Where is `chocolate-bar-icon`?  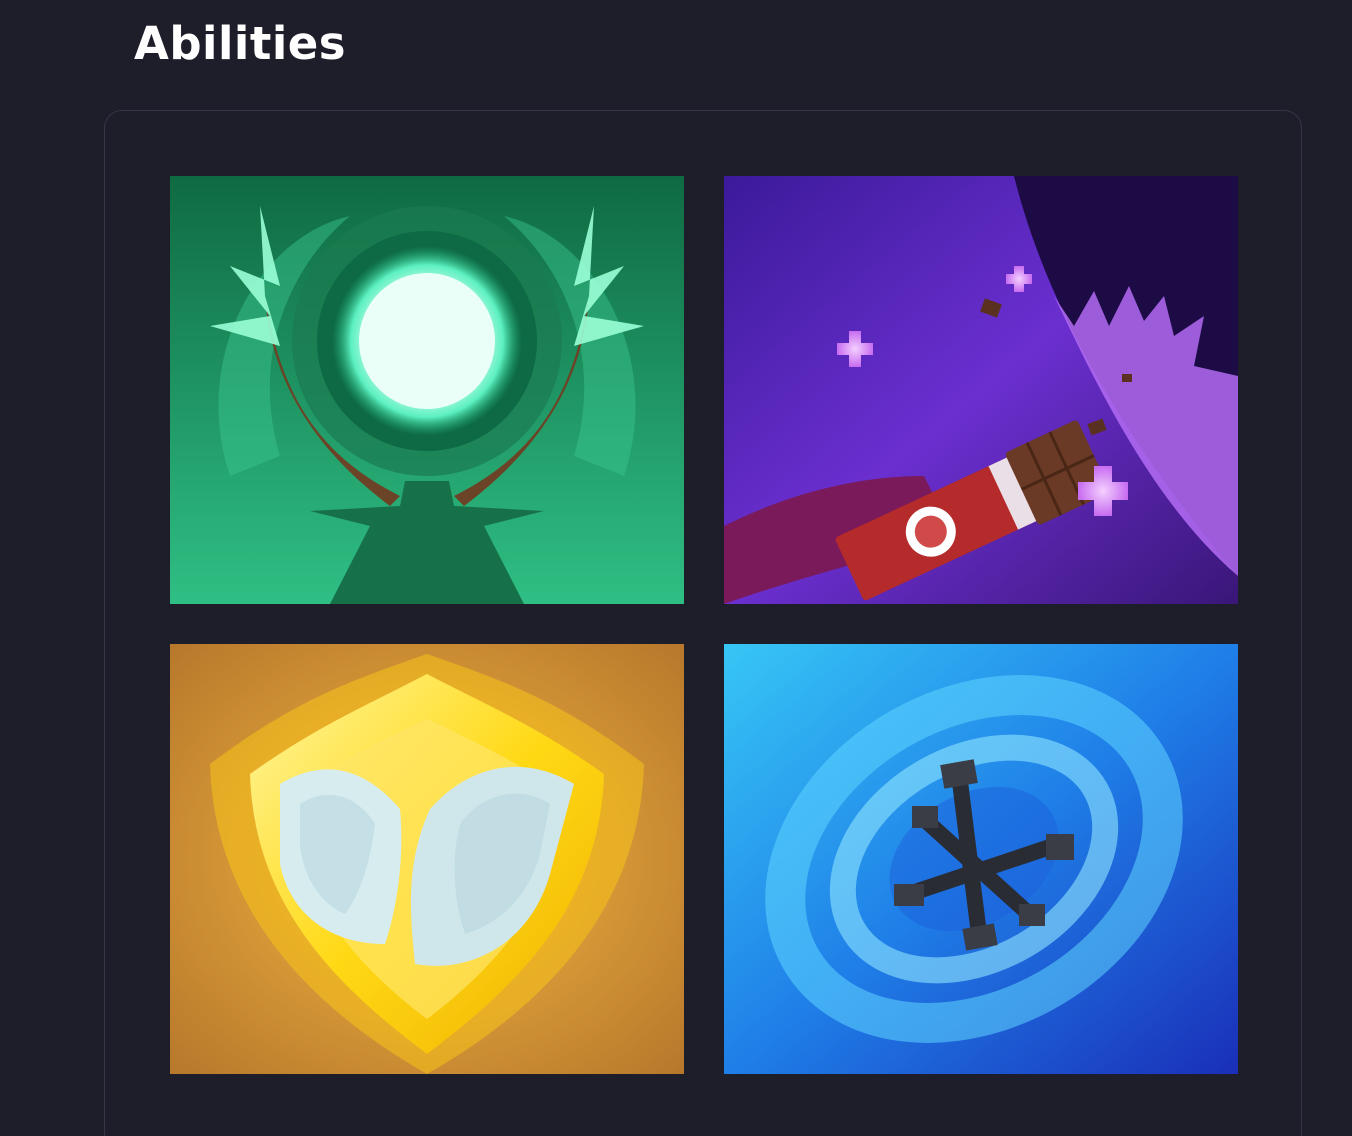
chocolate-bar-icon is located at coordinates (981, 390).